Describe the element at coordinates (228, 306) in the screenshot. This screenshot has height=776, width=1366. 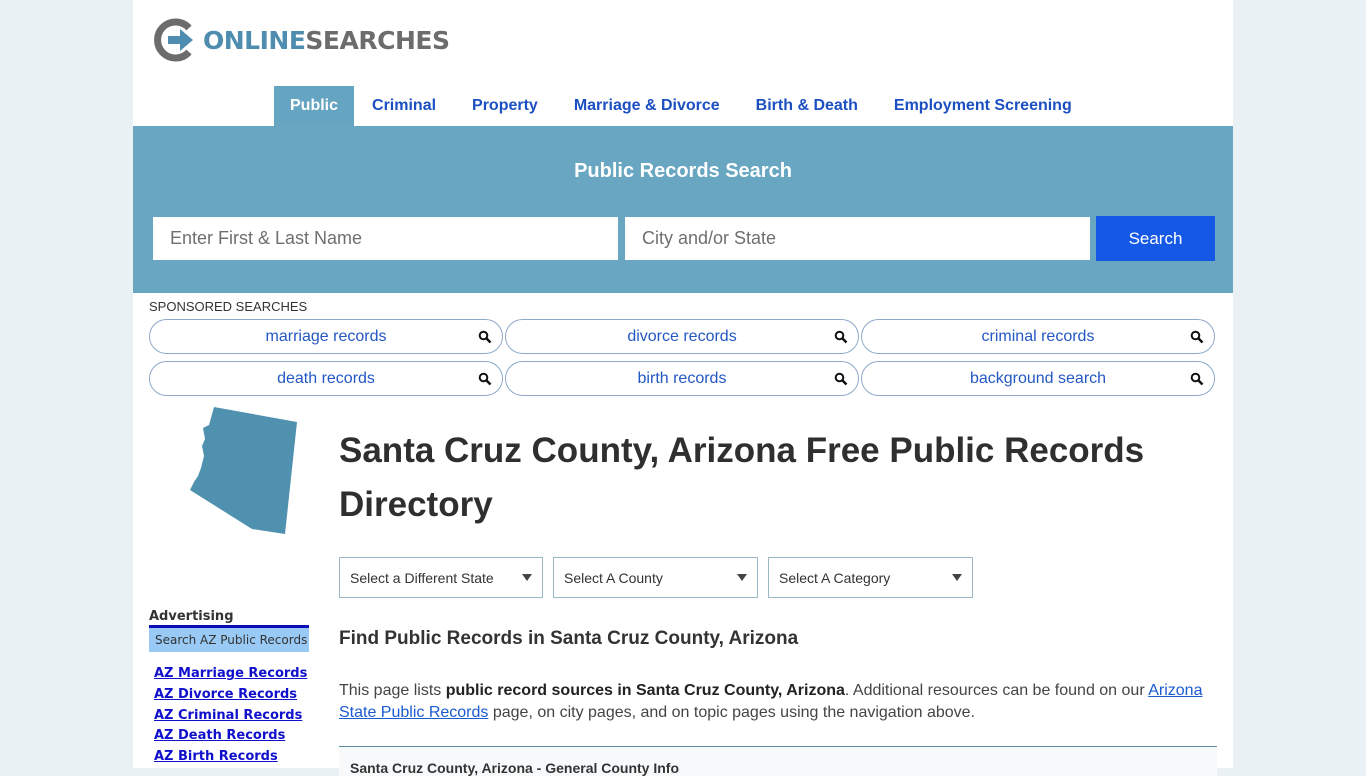
I see `sponsored-label: SPONSORED SEARCHES` at that location.